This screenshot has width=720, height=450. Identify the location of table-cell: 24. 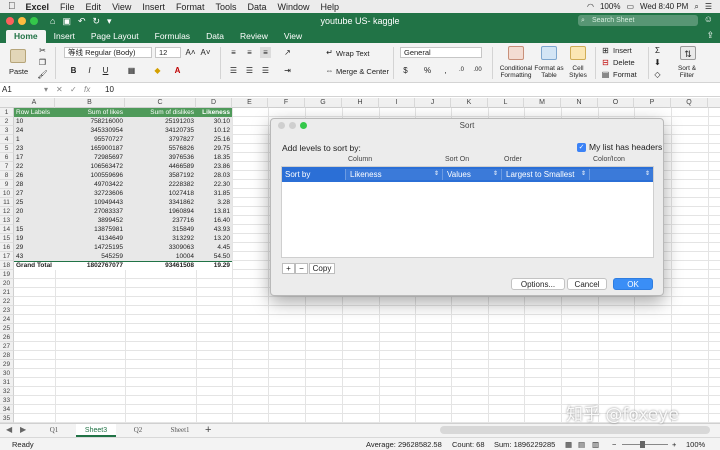
(34, 130).